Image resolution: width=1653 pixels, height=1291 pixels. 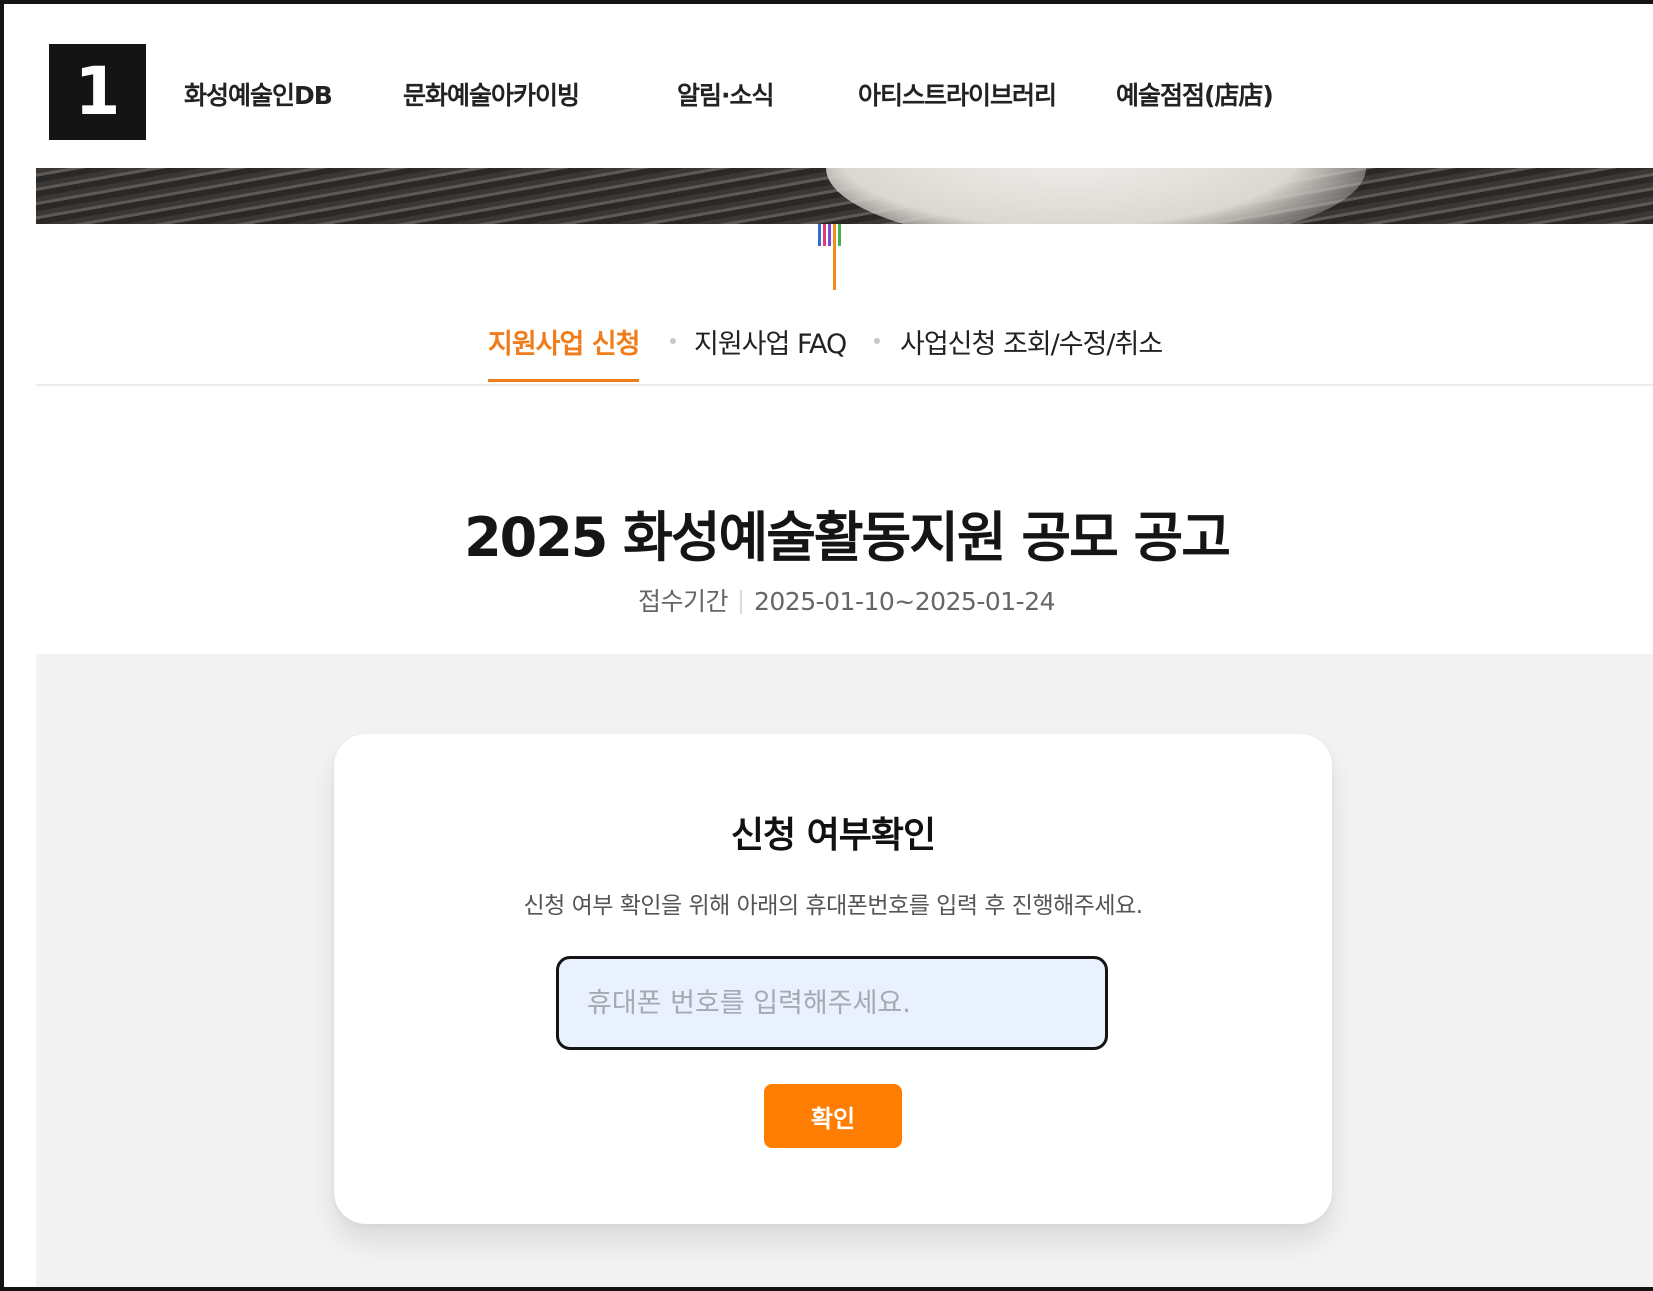 I want to click on gnb-item-artist-db: 화성예술인DB, so click(x=258, y=94).